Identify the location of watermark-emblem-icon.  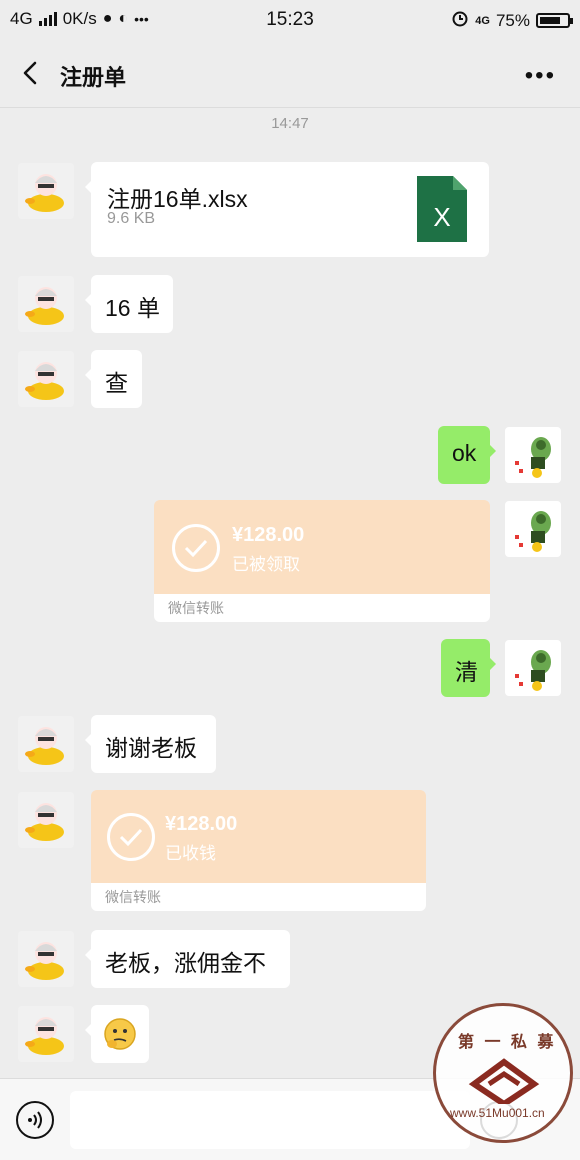
(504, 1081).